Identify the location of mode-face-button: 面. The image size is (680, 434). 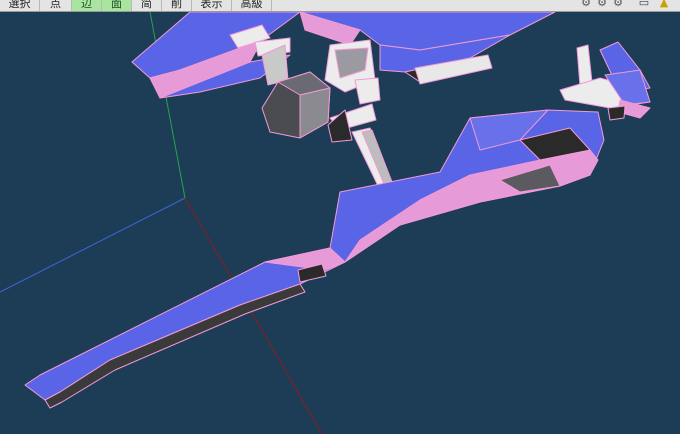
(117, 5).